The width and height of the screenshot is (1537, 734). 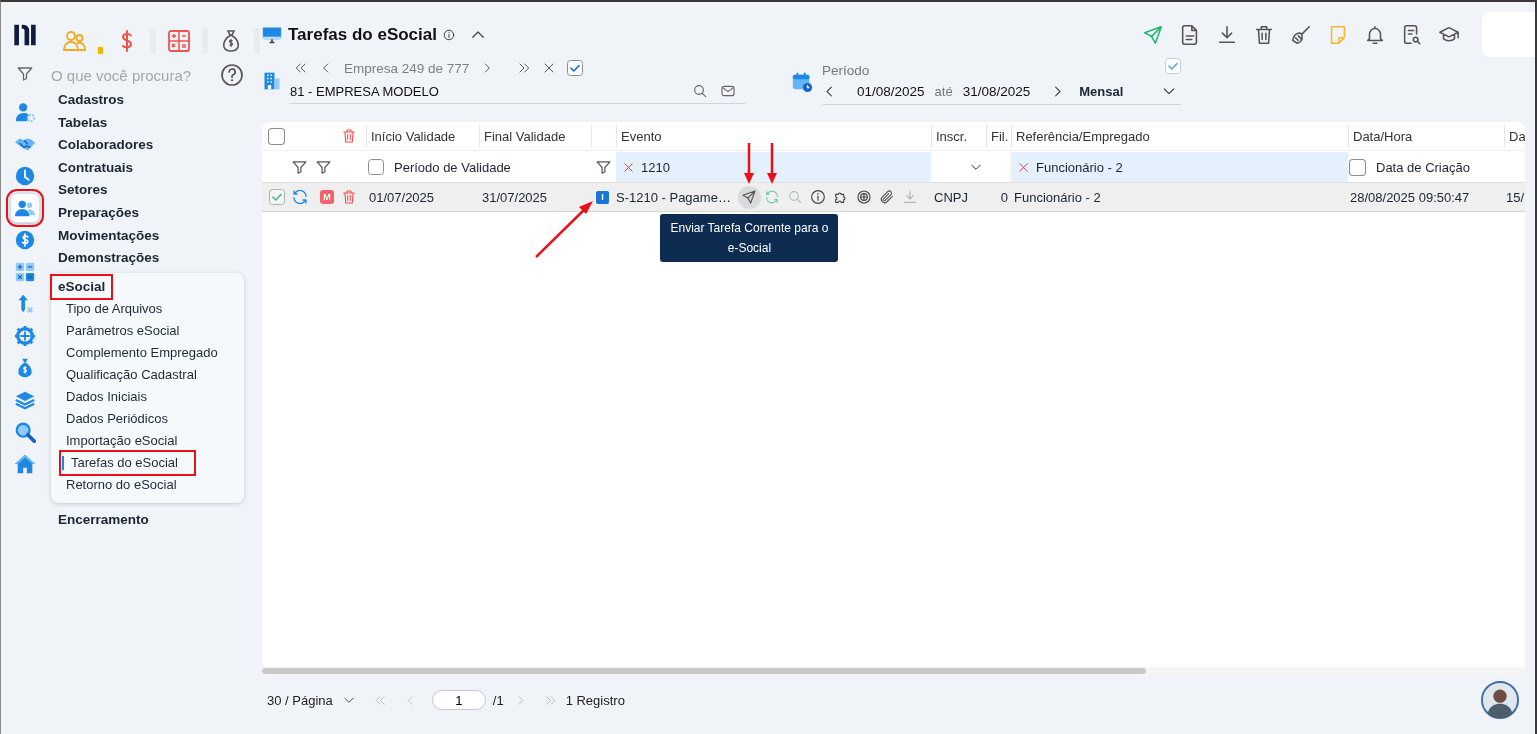 What do you see at coordinates (407, 68) in the screenshot?
I see `company-position: Empresa 249 de 777` at bounding box center [407, 68].